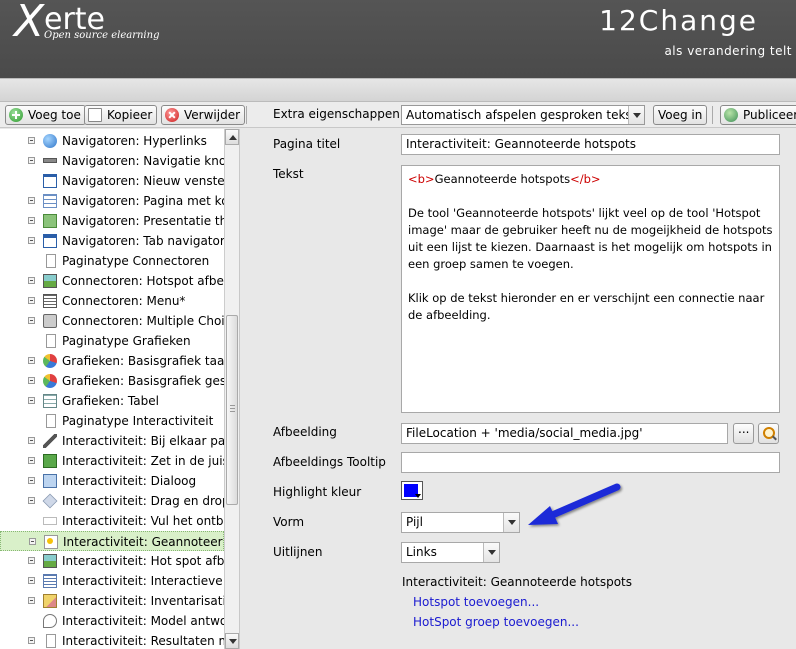 The image size is (796, 649). I want to click on tree-item: Connectoren: Hotspot afbeeld, so click(112, 281).